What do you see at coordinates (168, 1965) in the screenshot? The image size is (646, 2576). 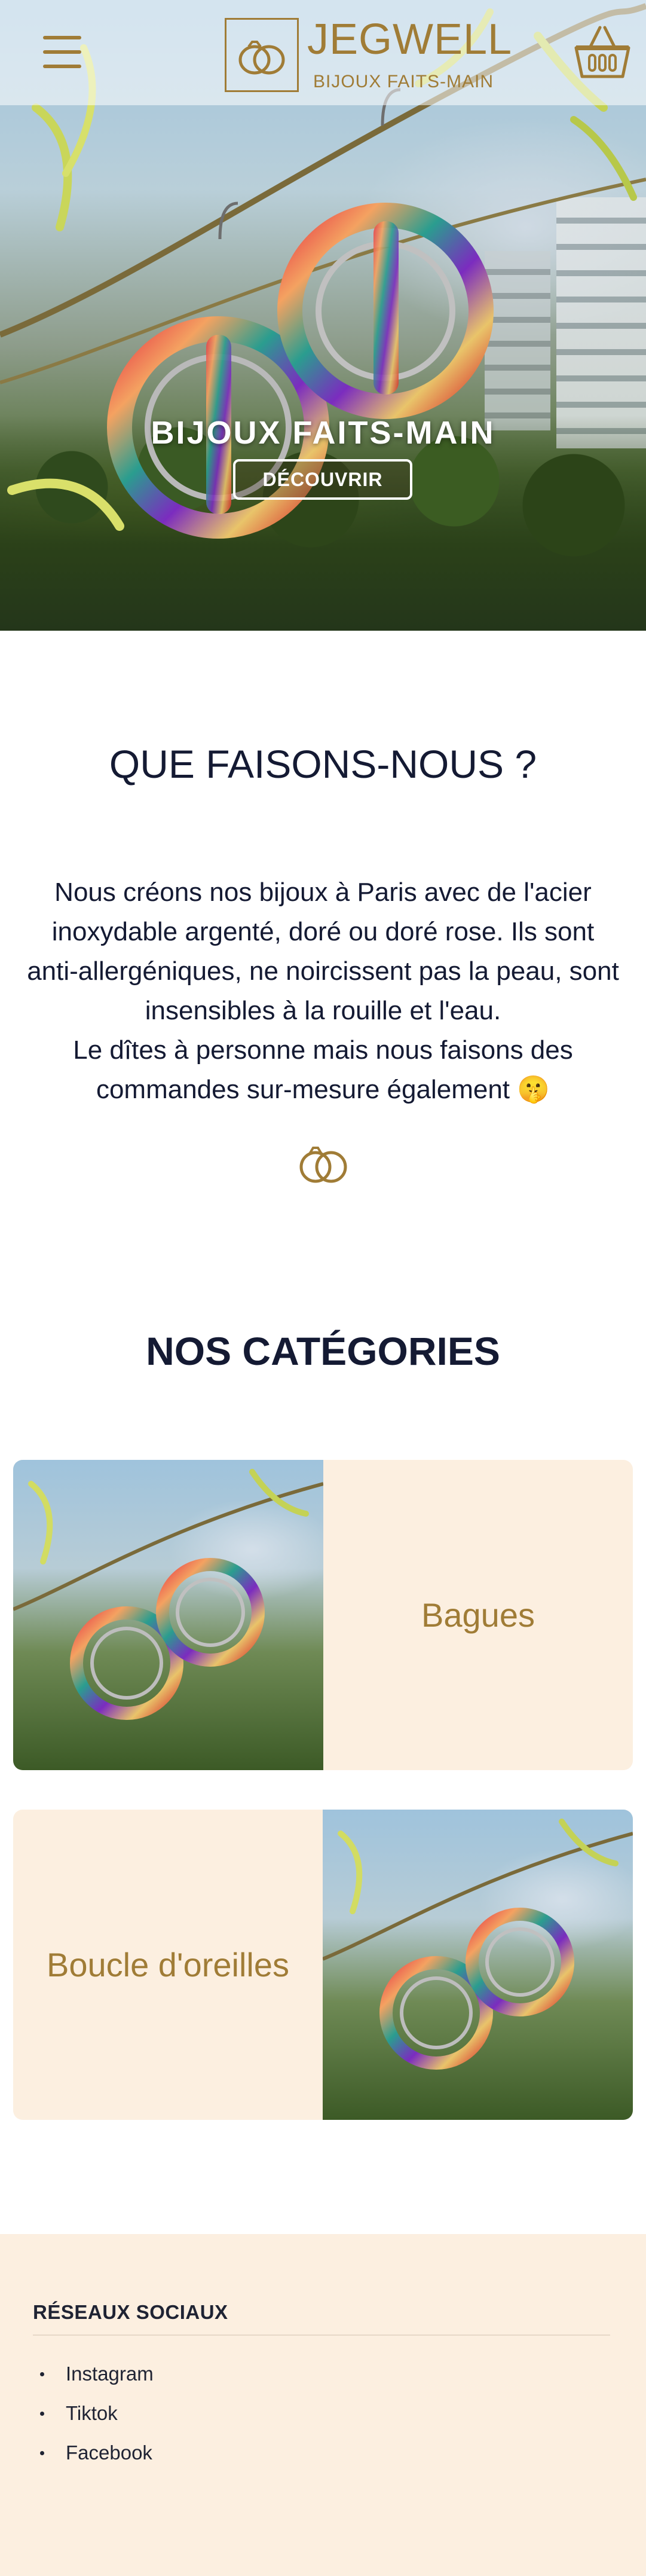 I see `category-label: Boucle d'oreilles` at bounding box center [168, 1965].